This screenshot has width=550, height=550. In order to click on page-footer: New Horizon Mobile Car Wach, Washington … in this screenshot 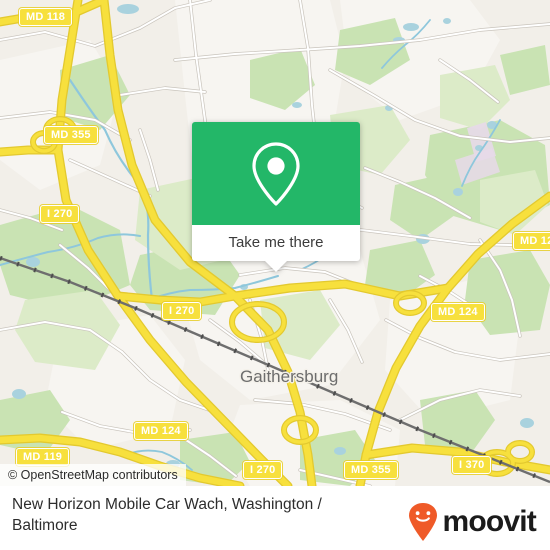, I will do `click(275, 518)`.